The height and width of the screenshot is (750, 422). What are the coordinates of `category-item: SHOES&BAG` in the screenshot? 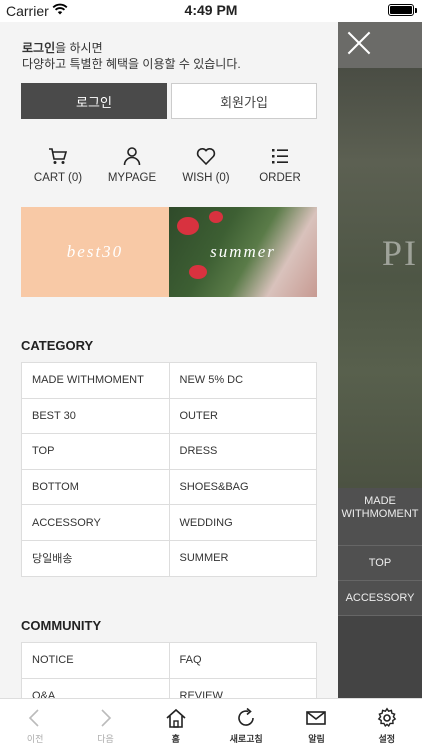 It's located at (243, 487).